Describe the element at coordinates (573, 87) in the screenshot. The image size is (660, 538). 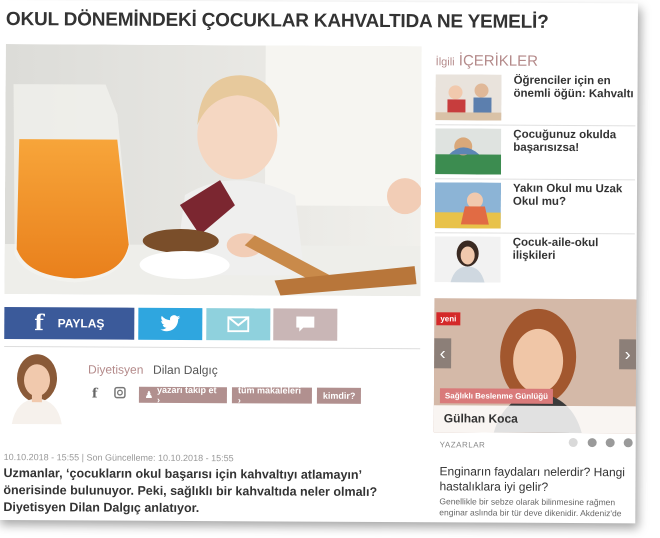
I see `related-item-label: Öğrenciler için en önemli öğün: Kahvaltı` at that location.